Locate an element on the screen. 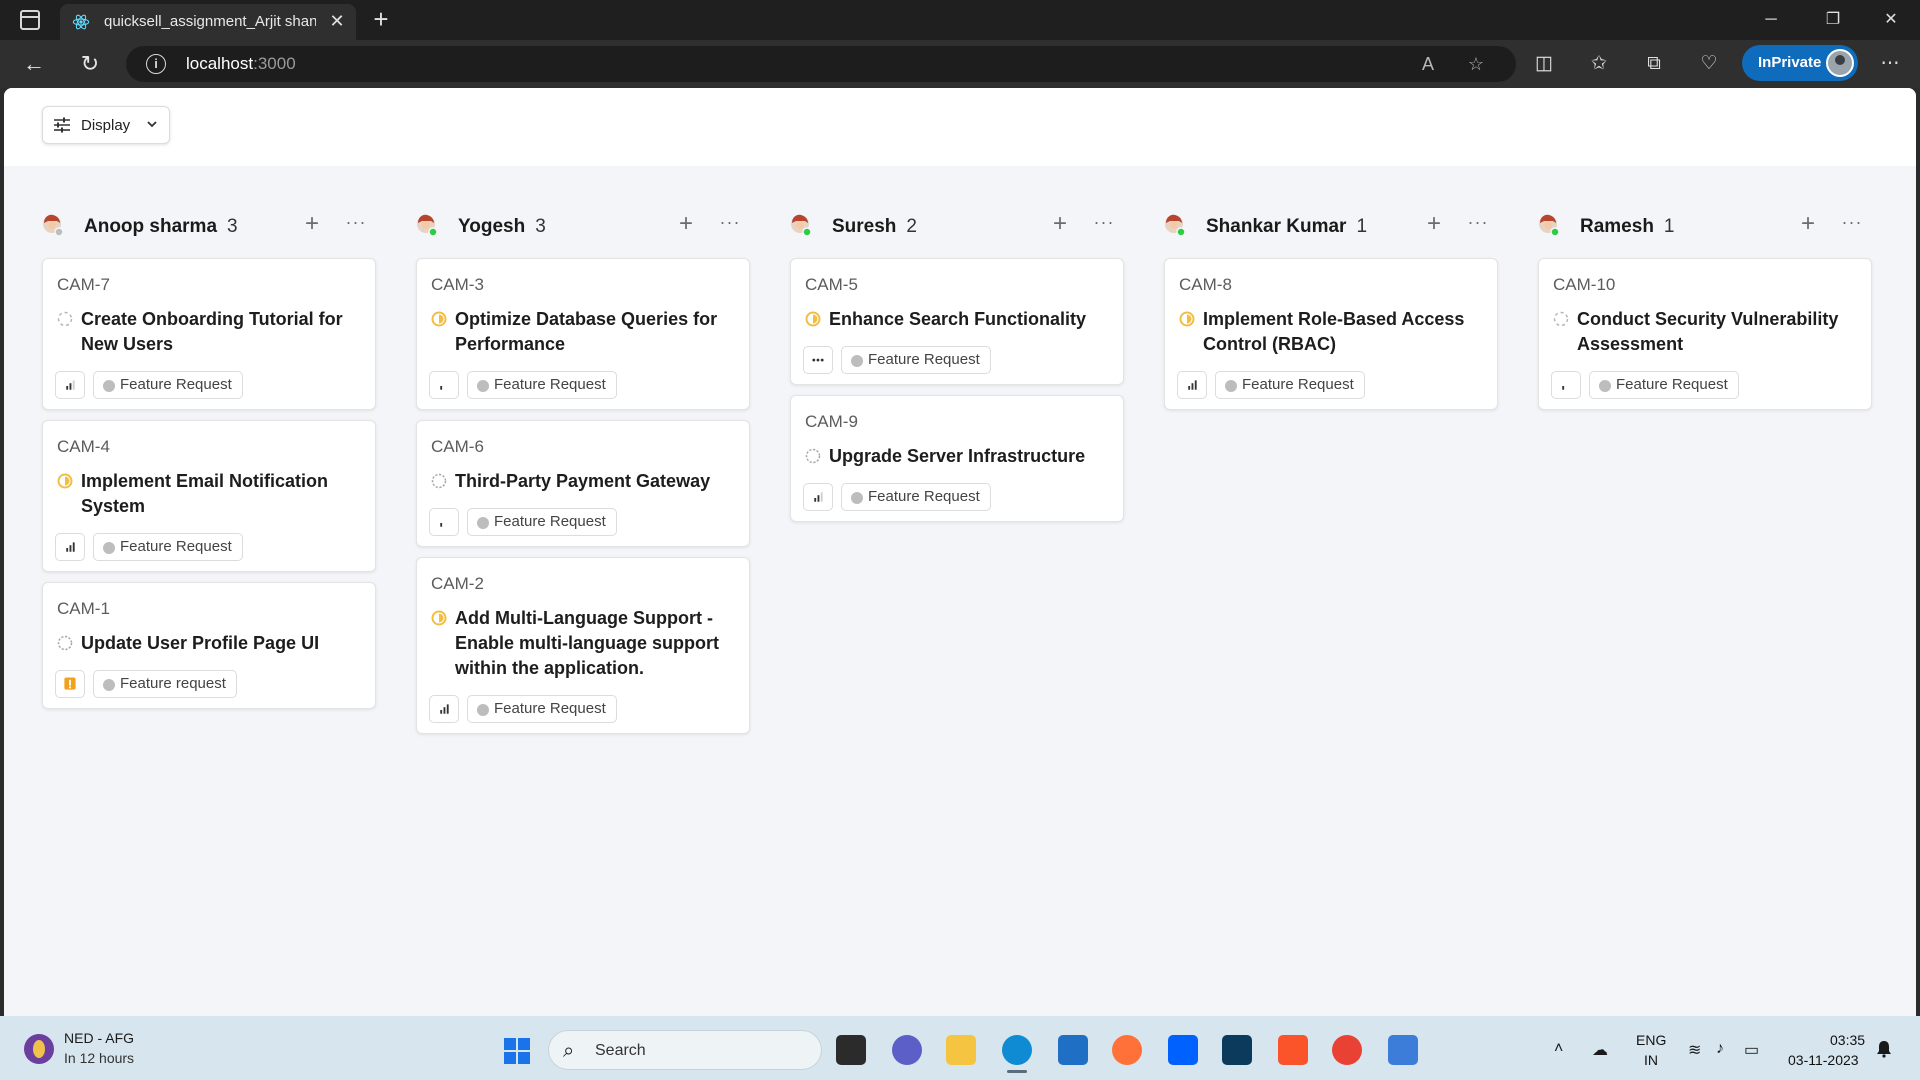 The width and height of the screenshot is (1920, 1080). volume-icon: ♪ is located at coordinates (1720, 1049).